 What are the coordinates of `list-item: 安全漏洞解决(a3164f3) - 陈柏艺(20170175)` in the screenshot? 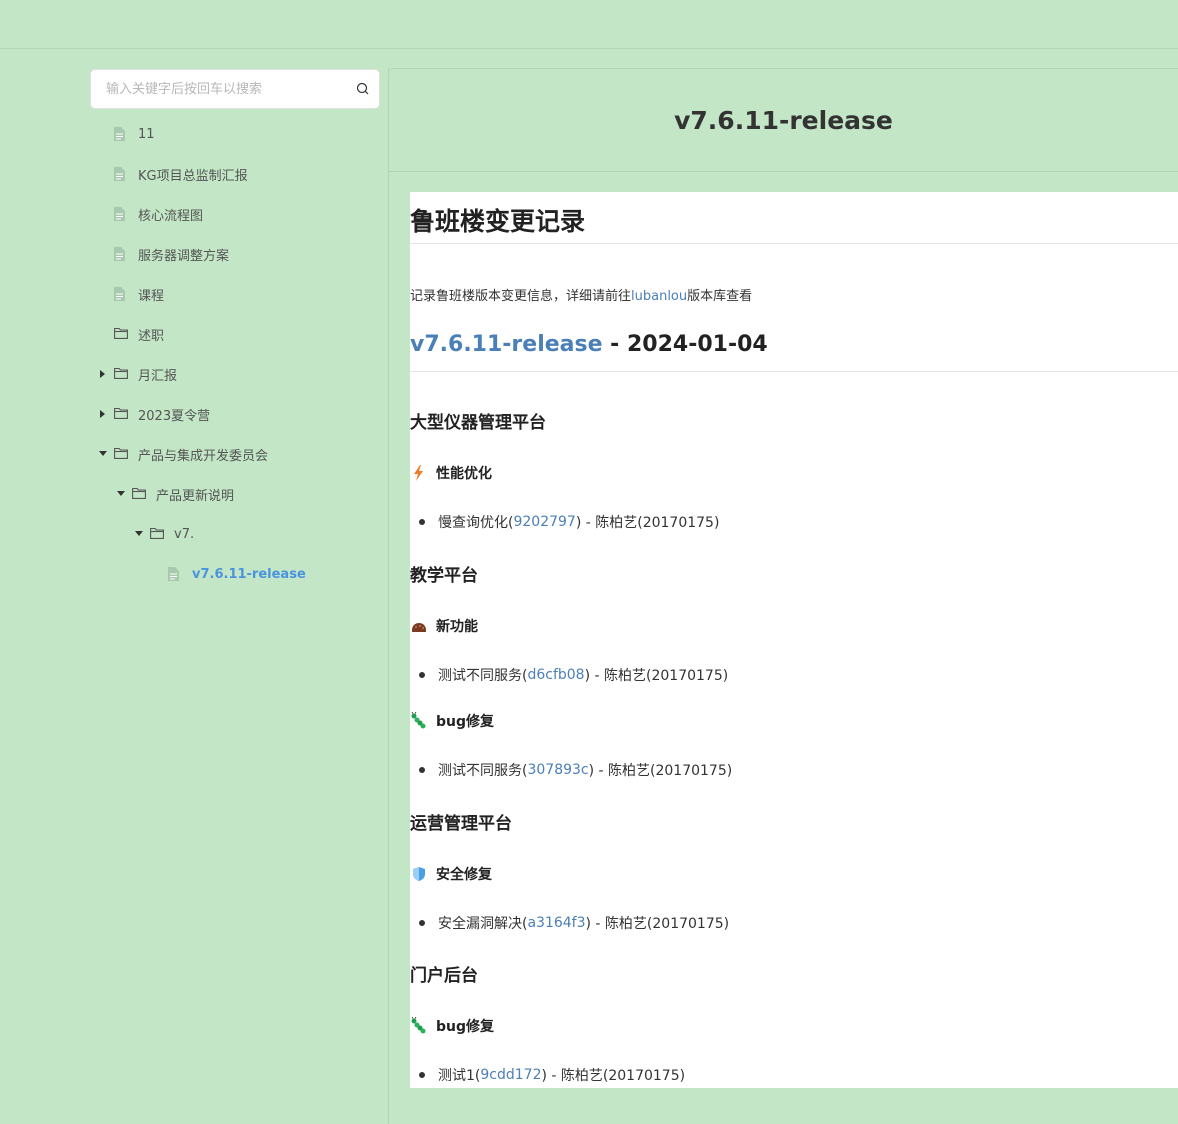 It's located at (569, 923).